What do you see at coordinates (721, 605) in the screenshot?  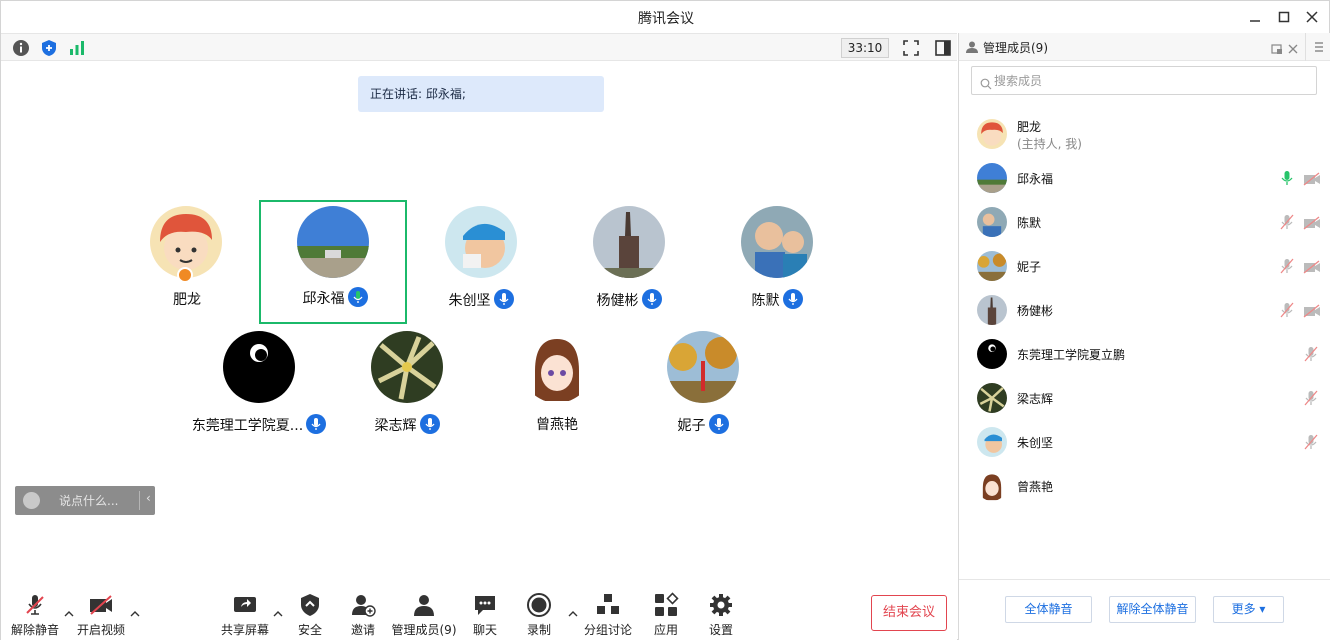 I see `gear-icon` at bounding box center [721, 605].